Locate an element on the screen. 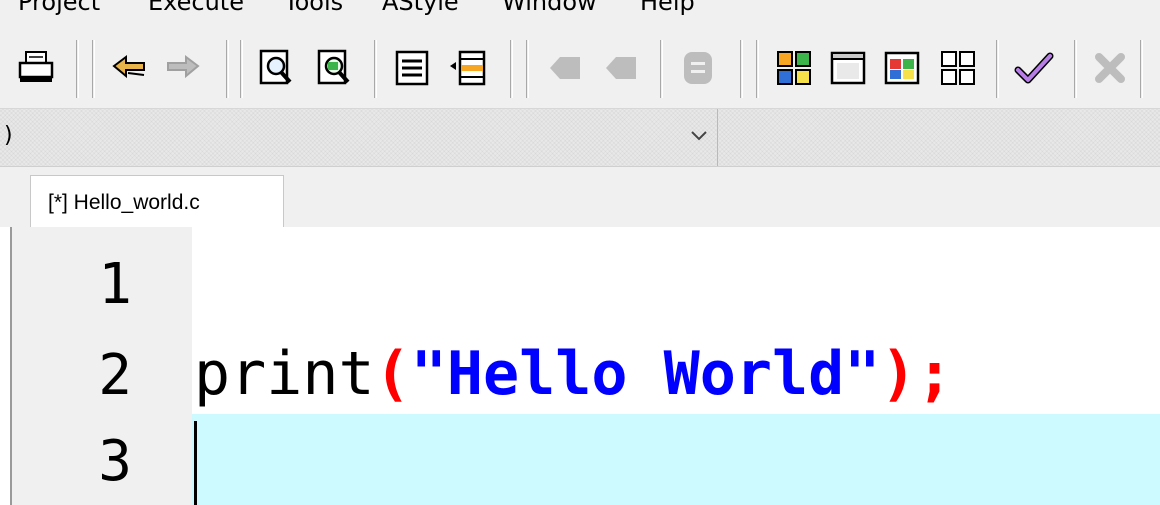 This screenshot has width=1160, height=505. indent-button is located at coordinates (412, 68).